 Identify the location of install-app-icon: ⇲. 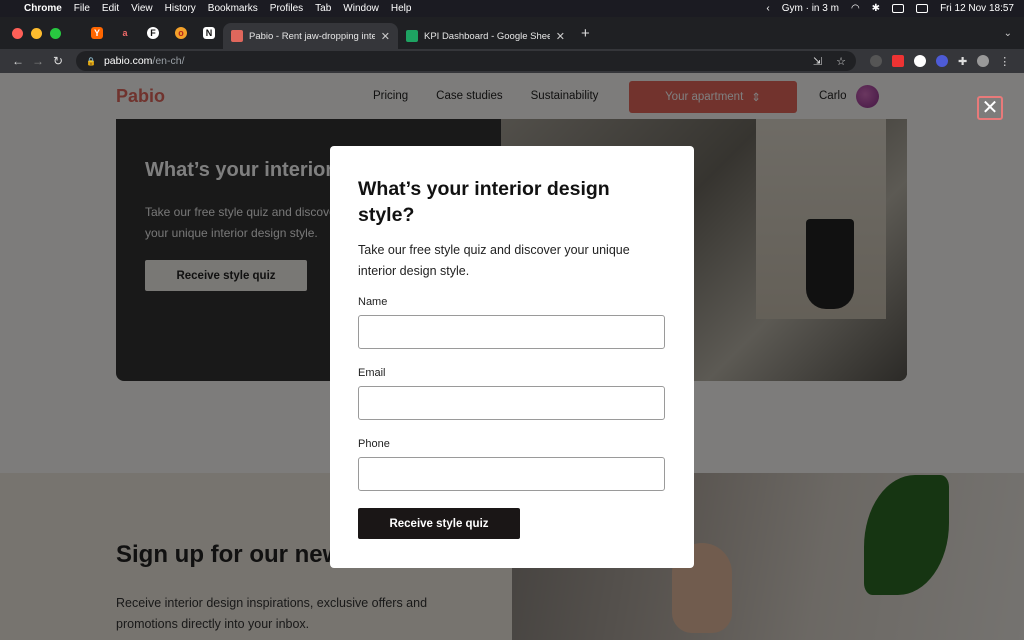
(817, 61).